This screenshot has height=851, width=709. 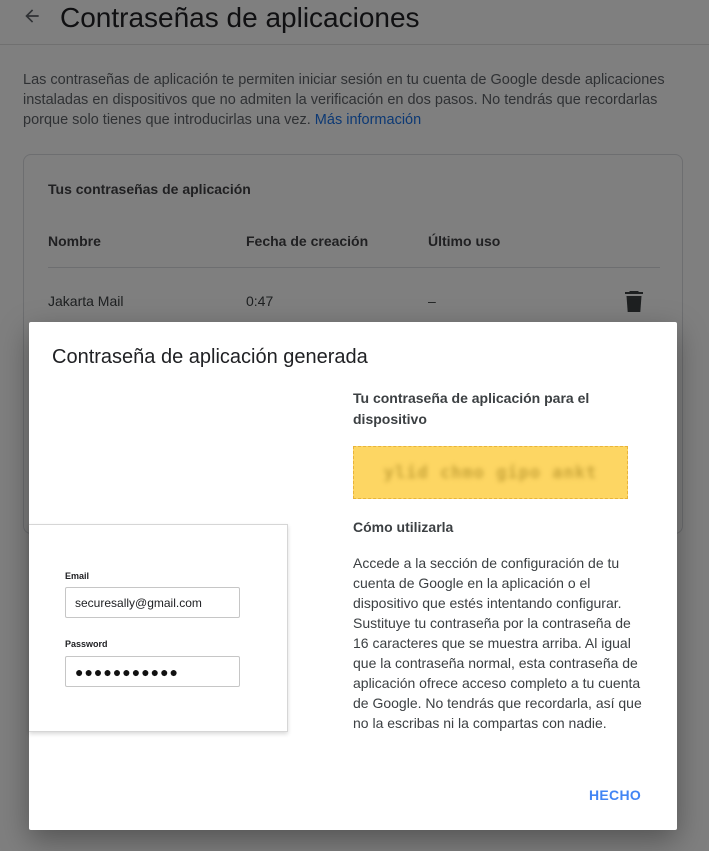 I want to click on generated-password: ylid chmo gipo ankt, so click(x=490, y=473).